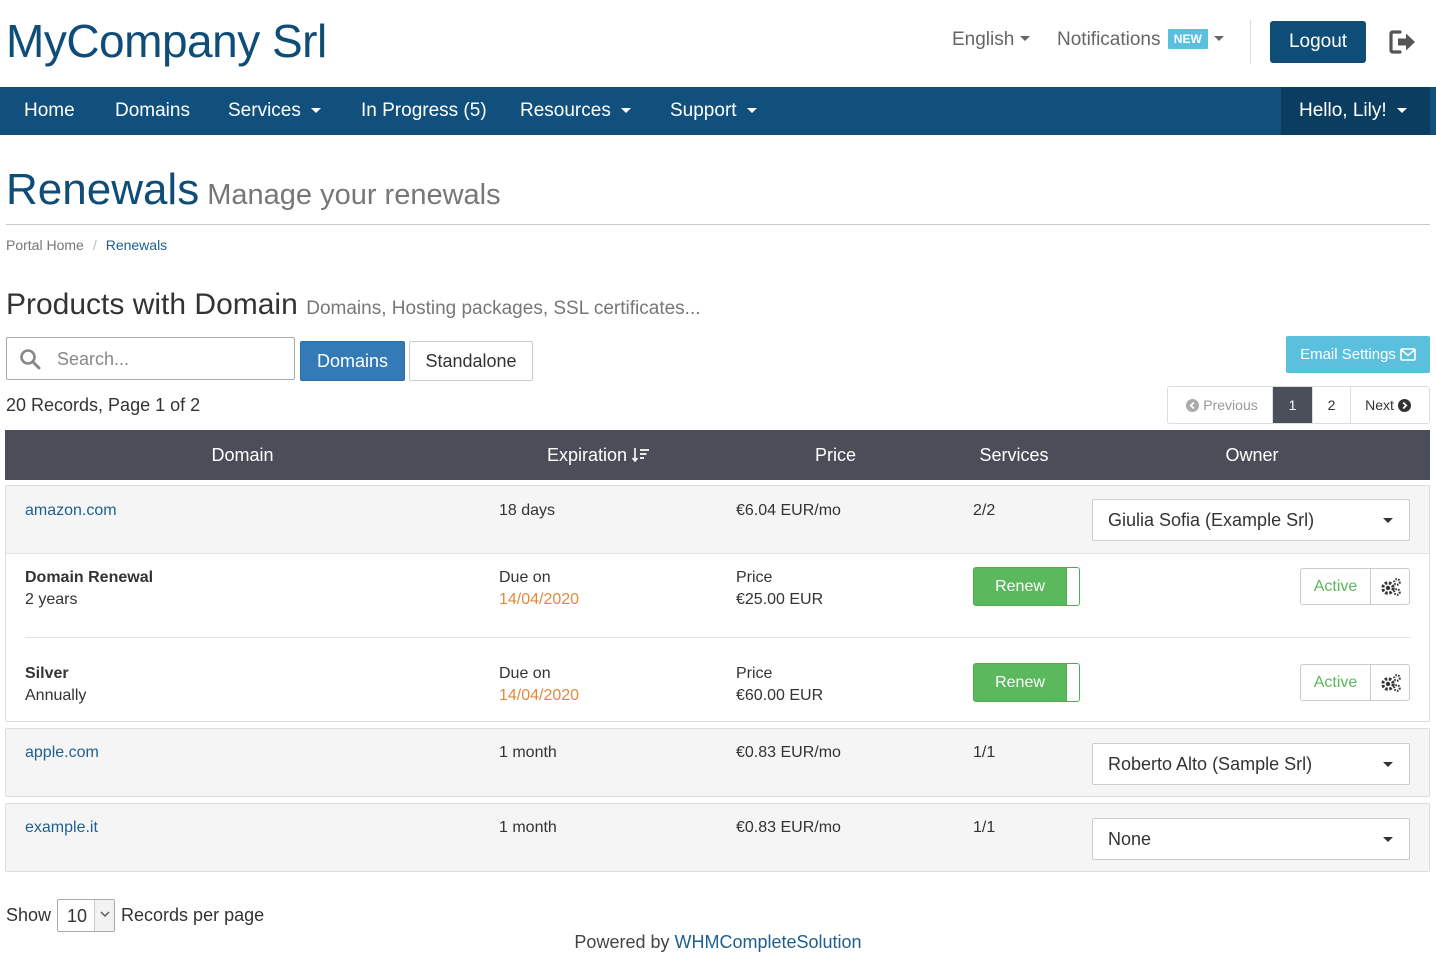 This screenshot has width=1436, height=959. I want to click on price-label: Price, so click(754, 673).